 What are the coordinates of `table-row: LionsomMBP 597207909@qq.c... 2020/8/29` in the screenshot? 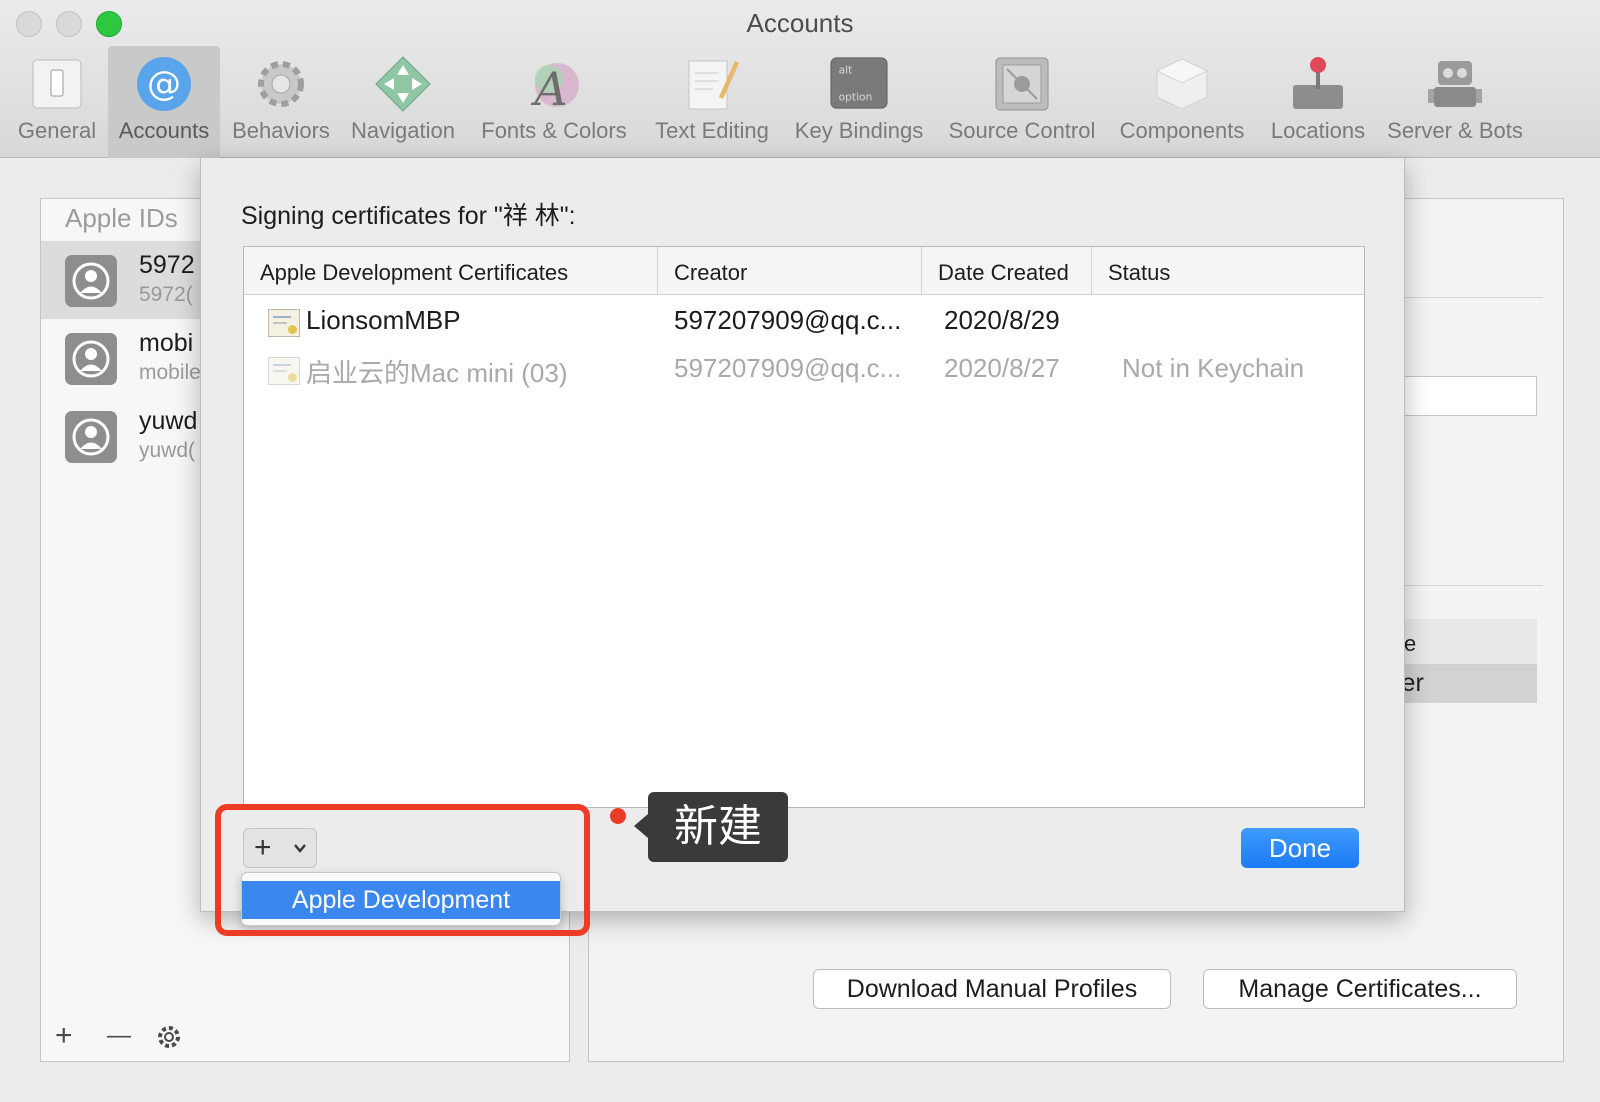 It's located at (804, 321).